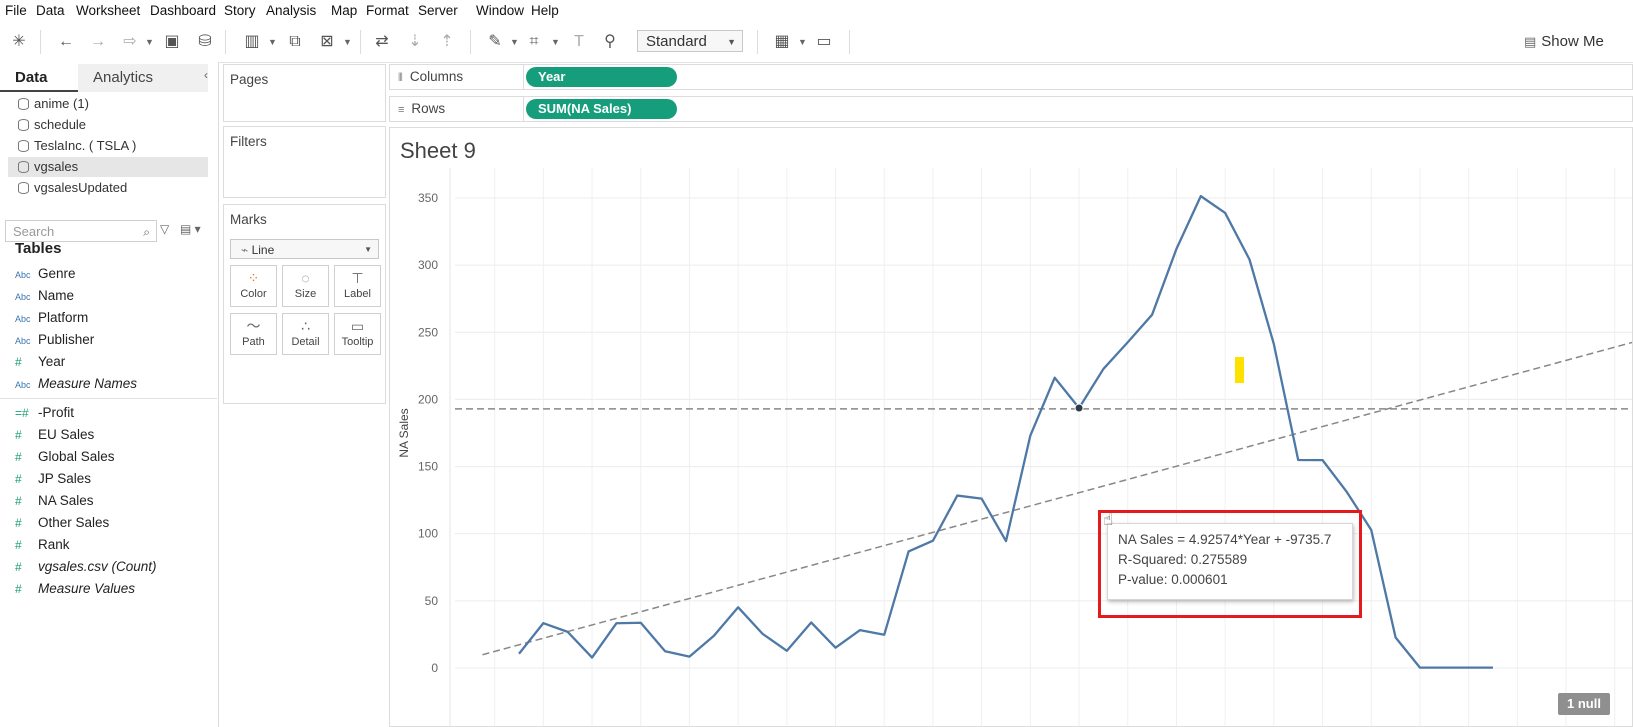 This screenshot has width=1633, height=727. I want to click on group-caret-icon: ▼, so click(555, 42).